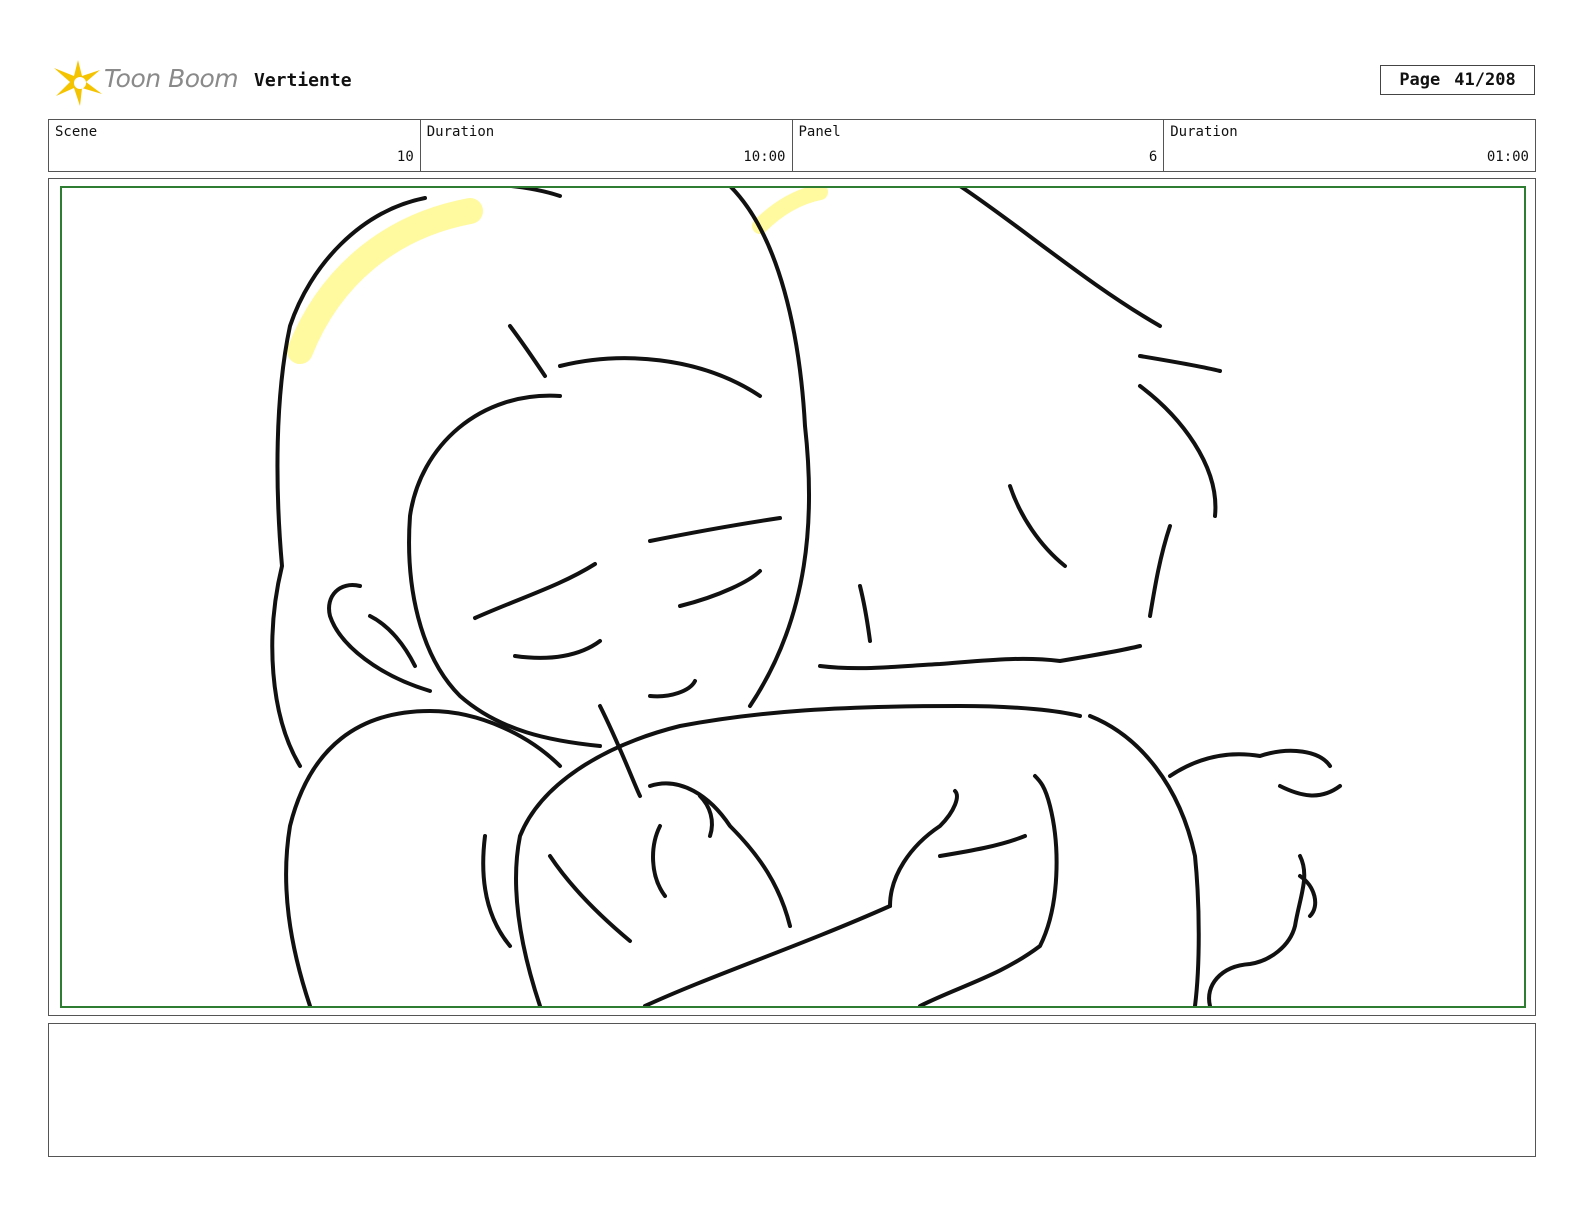  What do you see at coordinates (1153, 157) in the screenshot?
I see `panel-value: 6` at bounding box center [1153, 157].